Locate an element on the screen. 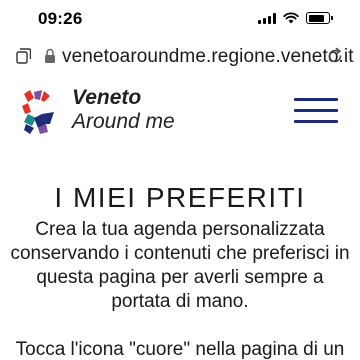 The image size is (360, 360). address-bar: venetoaroundme.regione.veneto.it is located at coordinates (180, 56).